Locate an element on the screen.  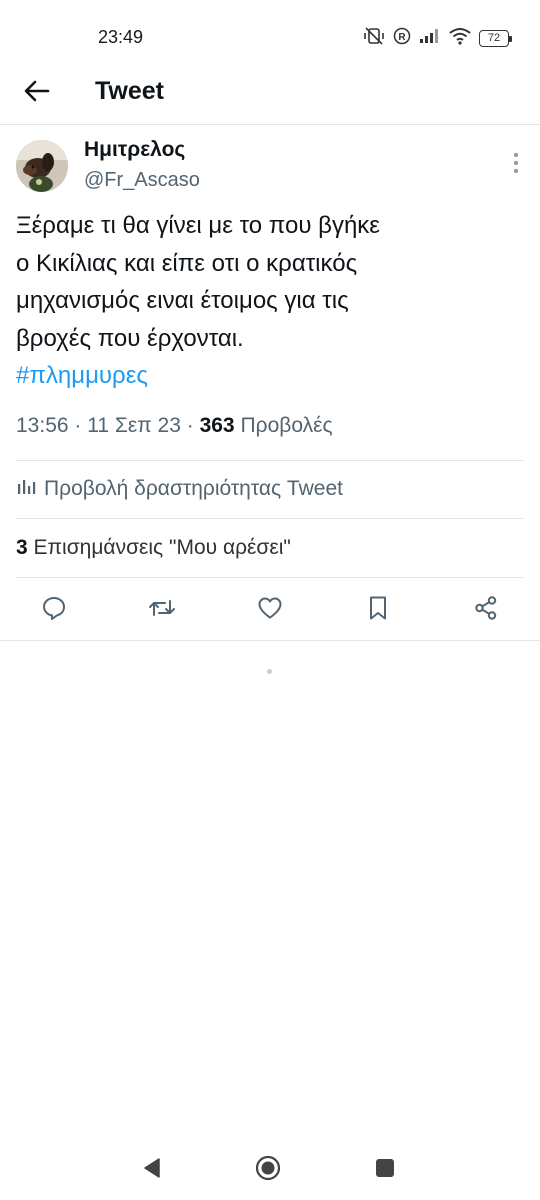
tweet-meta: 13:56 · 11 Σεπ 23 · 363 Προβολές is located at coordinates (174, 425).